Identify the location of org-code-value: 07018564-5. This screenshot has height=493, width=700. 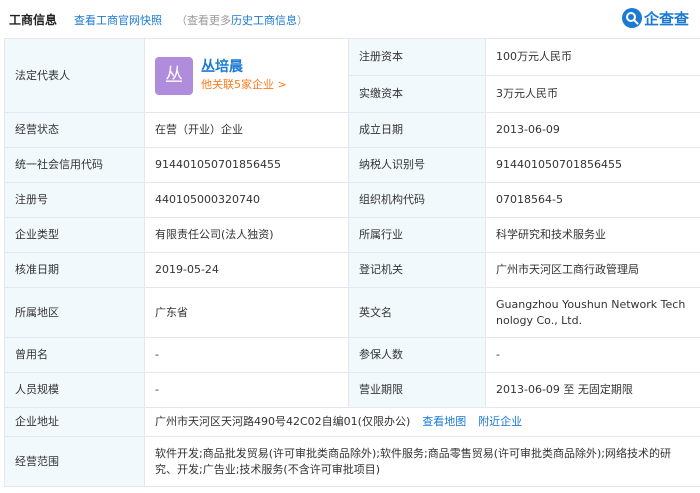
(592, 200).